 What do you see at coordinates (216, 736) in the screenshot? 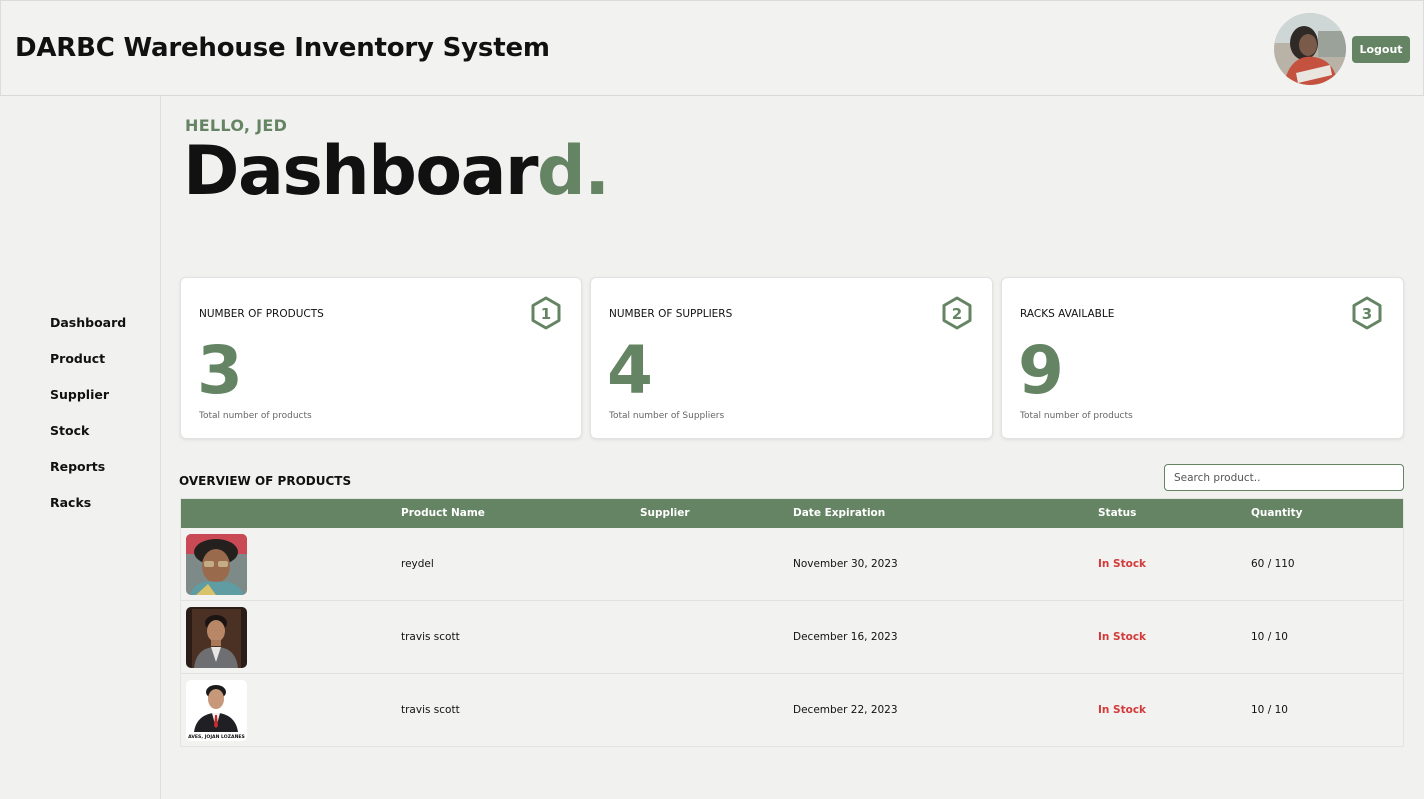
I see `svg-text: AVES, JOJAN LOZAÑES` at bounding box center [216, 736].